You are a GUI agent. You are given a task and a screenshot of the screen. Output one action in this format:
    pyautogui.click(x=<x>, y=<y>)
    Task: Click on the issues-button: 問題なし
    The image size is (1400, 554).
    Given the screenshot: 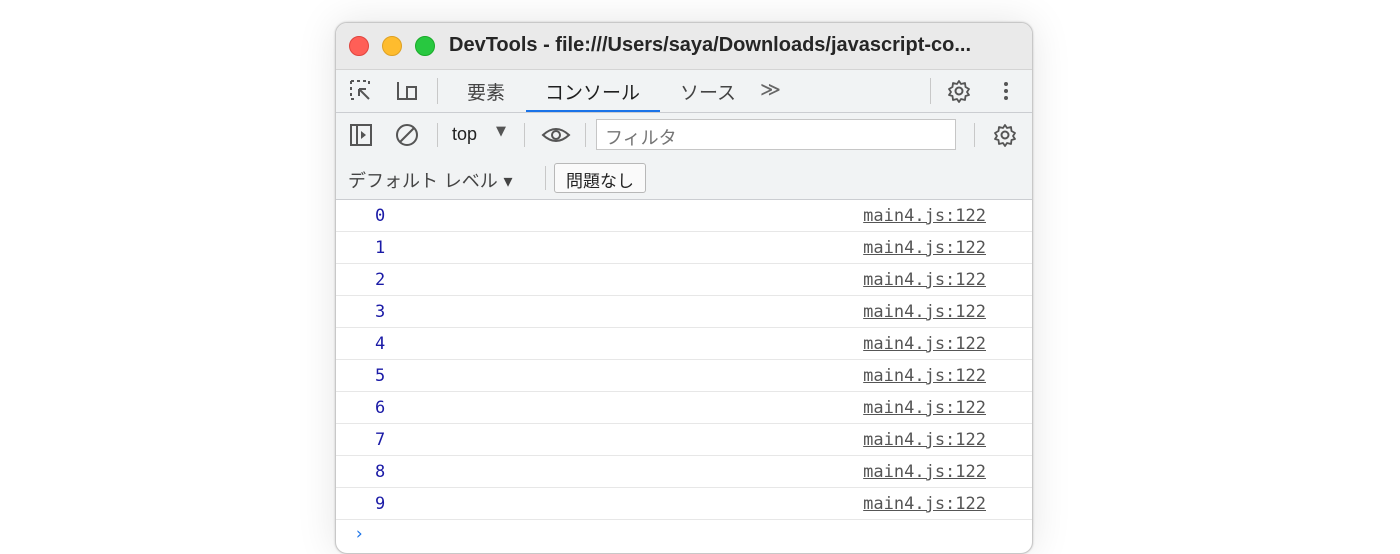 What is the action you would take?
    pyautogui.click(x=600, y=178)
    